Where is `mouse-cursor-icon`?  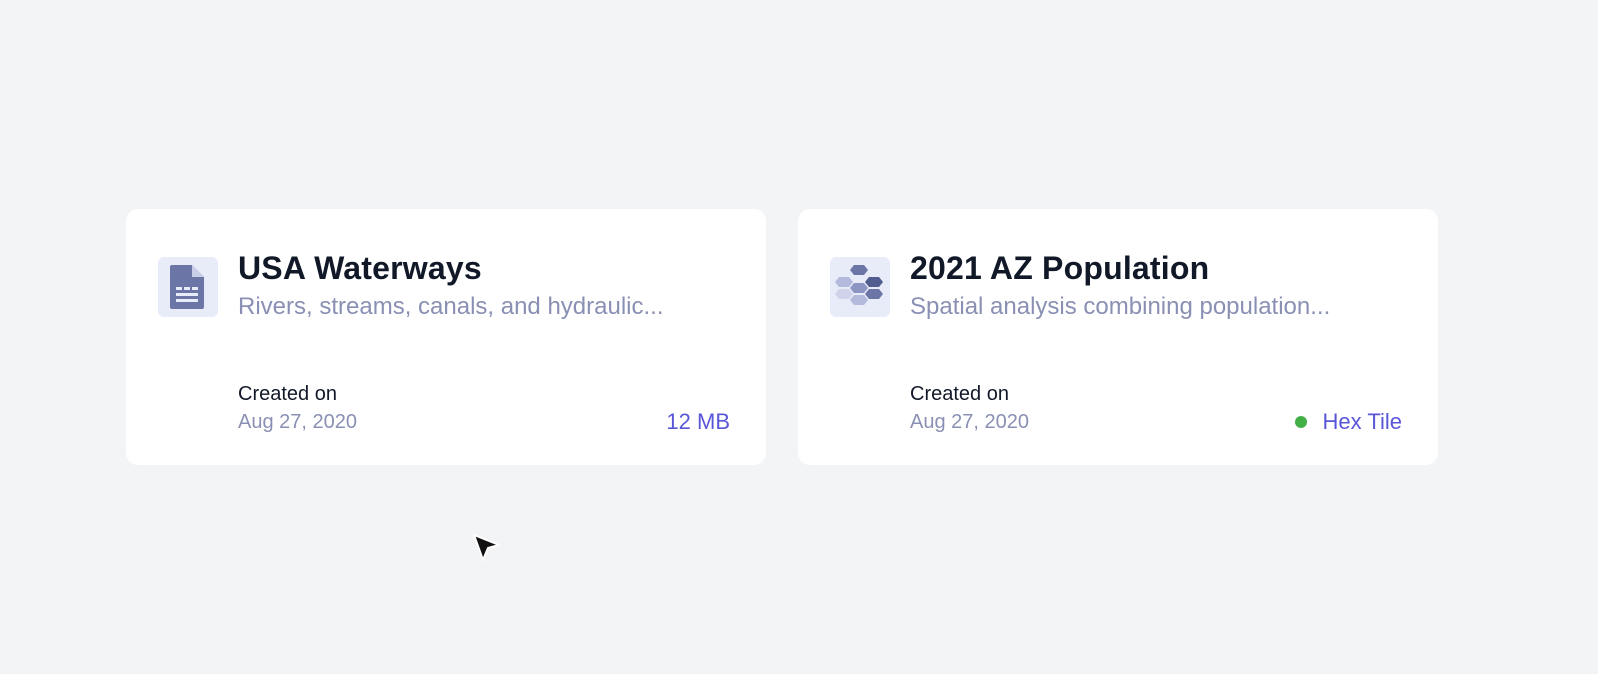
mouse-cursor-icon is located at coordinates (487, 549).